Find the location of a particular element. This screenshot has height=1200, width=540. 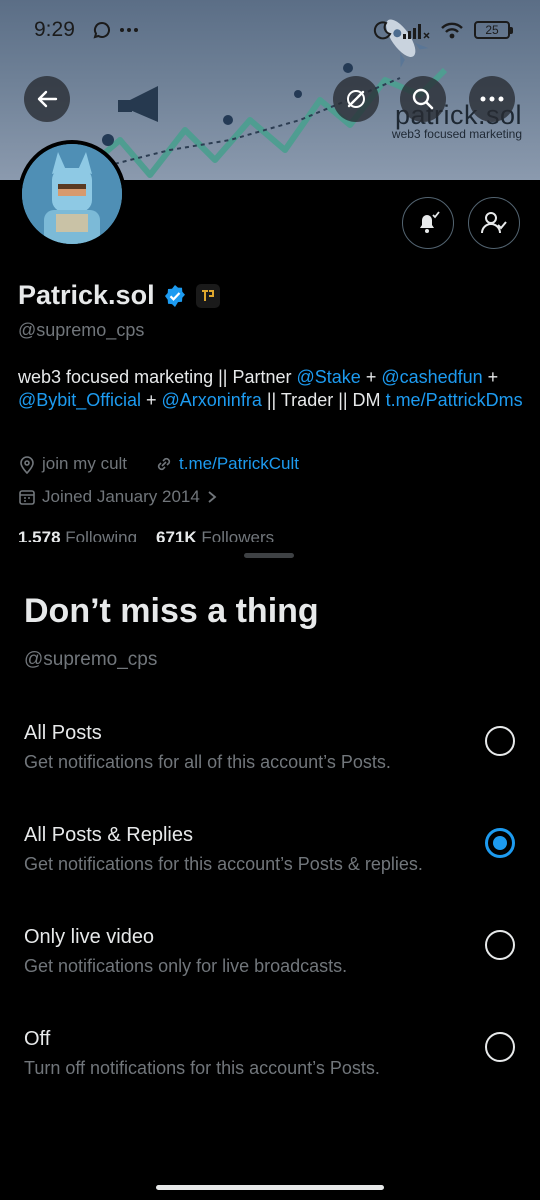

grok-button is located at coordinates (356, 99).